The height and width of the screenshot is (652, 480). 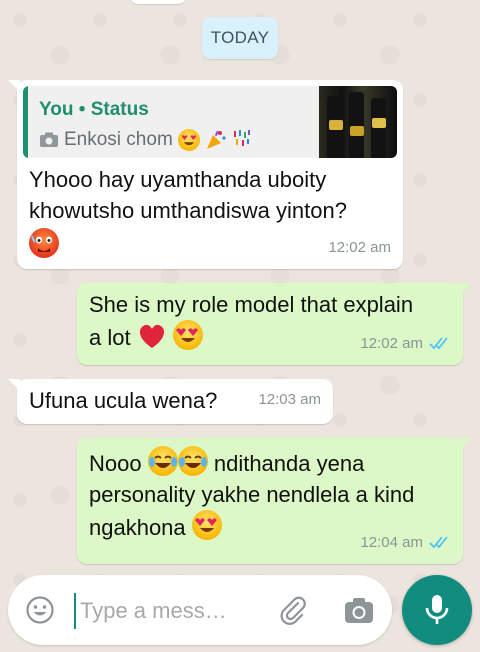 What do you see at coordinates (56, 109) in the screenshot?
I see `reply-author: You` at bounding box center [56, 109].